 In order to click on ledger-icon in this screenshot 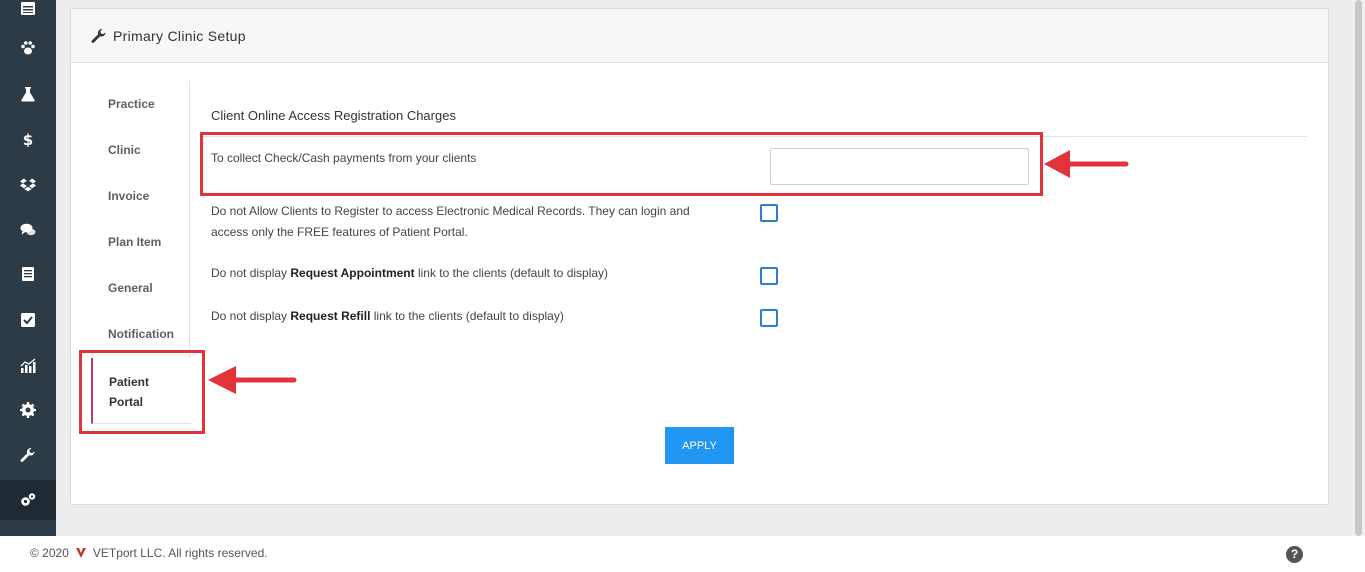, I will do `click(28, 274)`.